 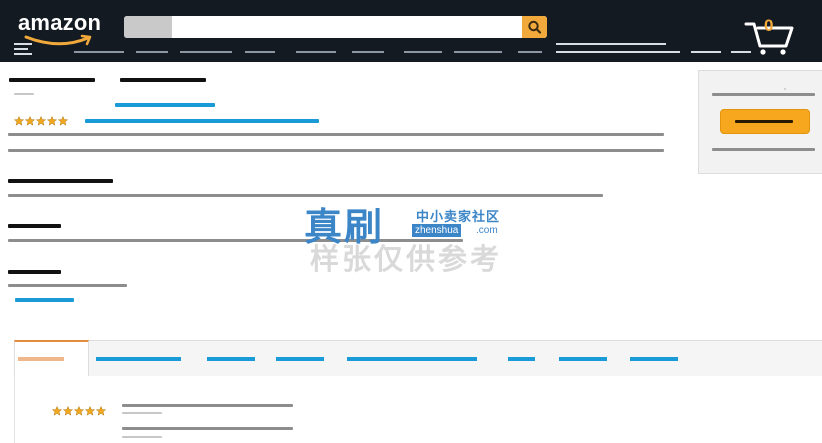 I want to click on search-button, so click(x=534, y=27).